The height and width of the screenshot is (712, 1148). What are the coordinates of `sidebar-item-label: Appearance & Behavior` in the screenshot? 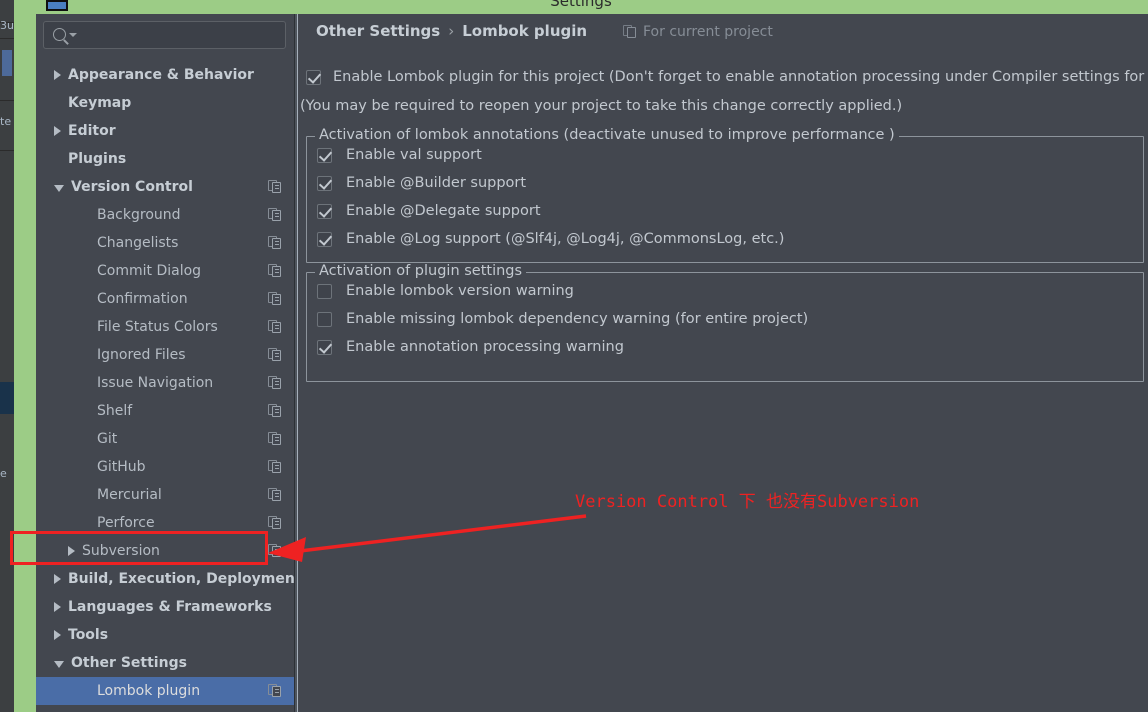 It's located at (161, 75).